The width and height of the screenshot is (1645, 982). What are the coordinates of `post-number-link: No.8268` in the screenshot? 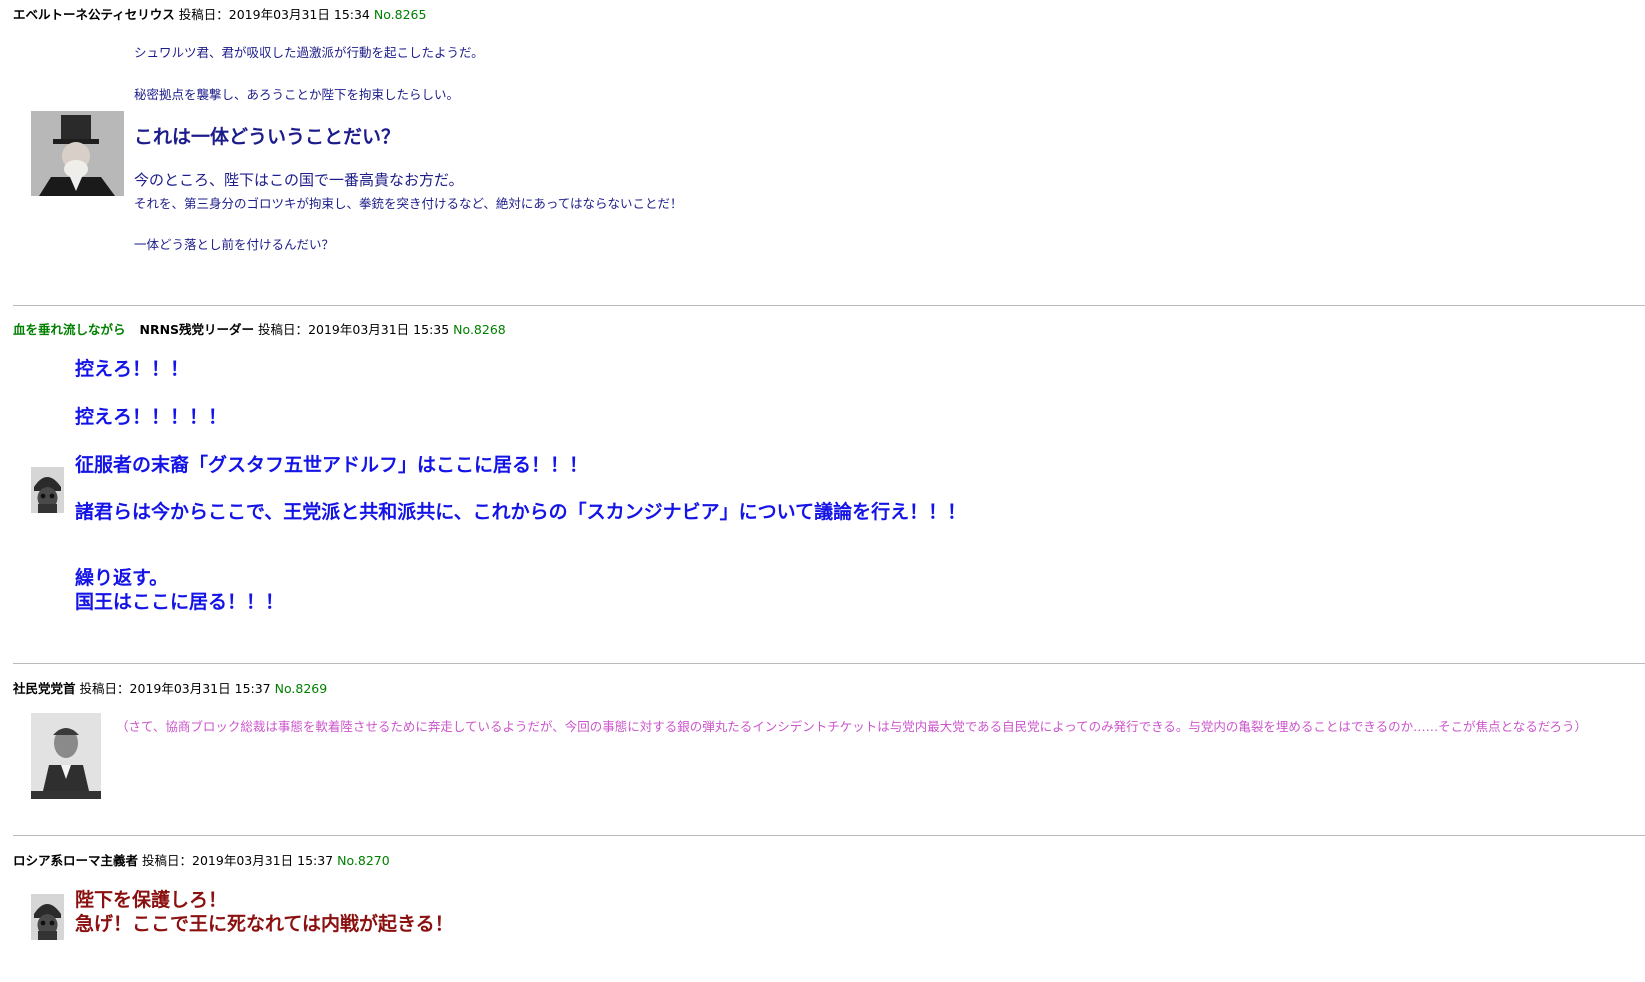 It's located at (479, 329).